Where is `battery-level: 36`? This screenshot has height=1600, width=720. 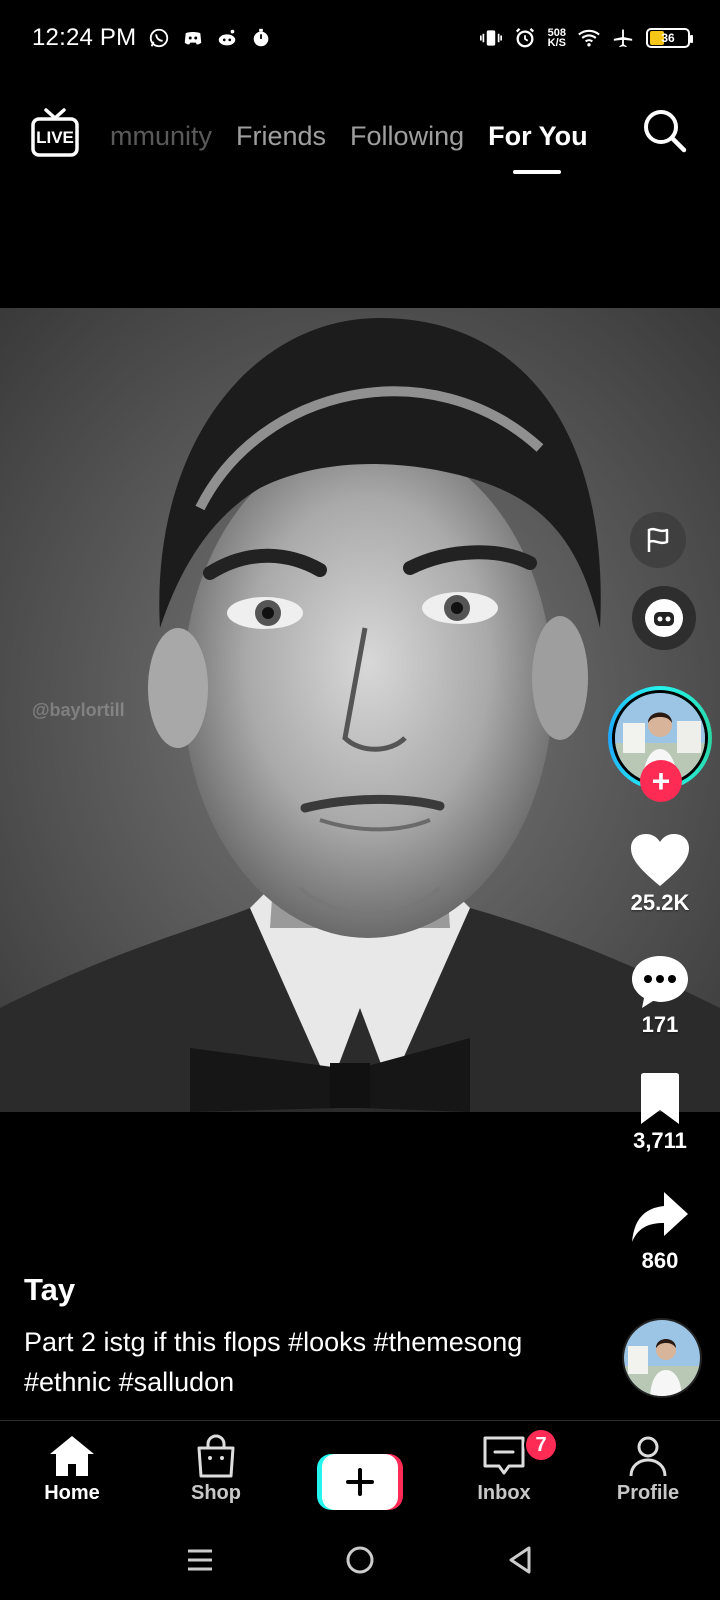
battery-level: 36 is located at coordinates (668, 38).